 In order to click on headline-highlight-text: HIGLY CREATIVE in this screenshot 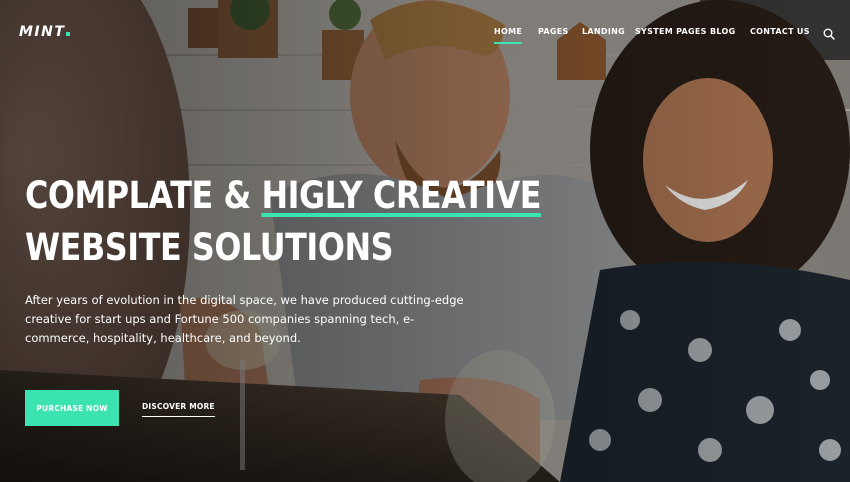, I will do `click(401, 195)`.